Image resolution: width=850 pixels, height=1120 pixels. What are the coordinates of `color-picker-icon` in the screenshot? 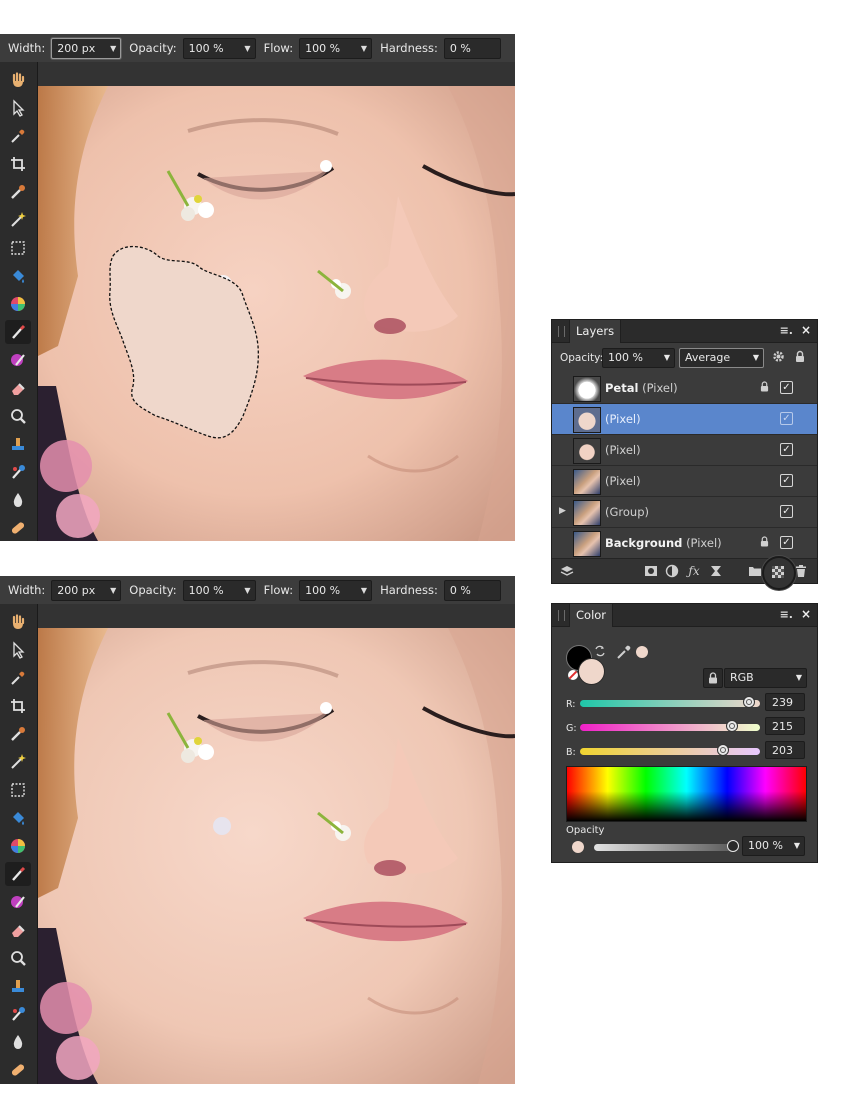 It's located at (624, 652).